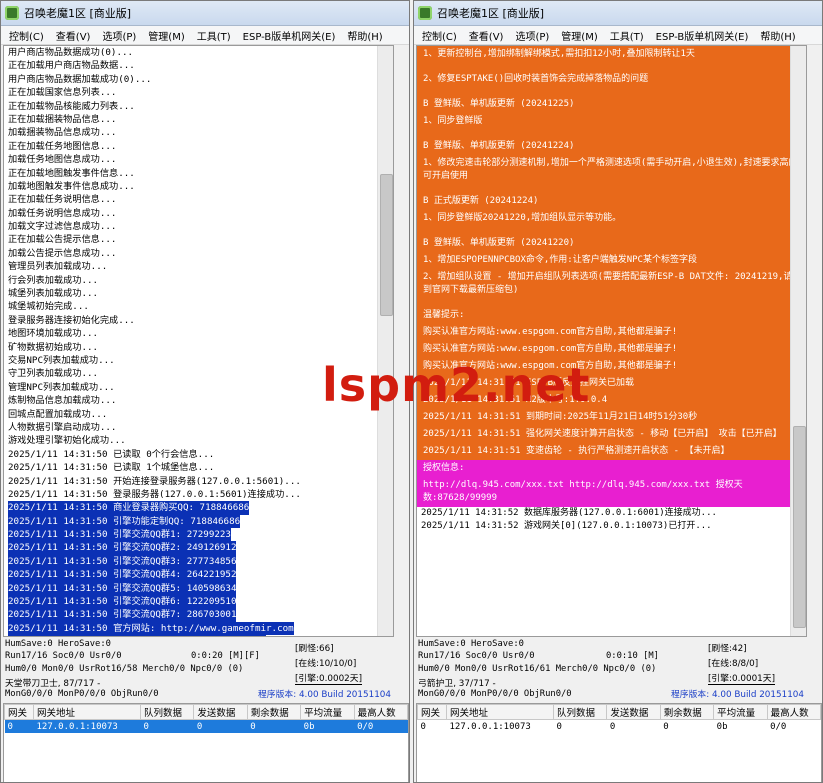 This screenshot has width=823, height=783. Describe the element at coordinates (198, 588) in the screenshot. I see `log-line-selected: 2025/1/11 14:31:50 引擎交流QQ群5: 140598634` at that location.